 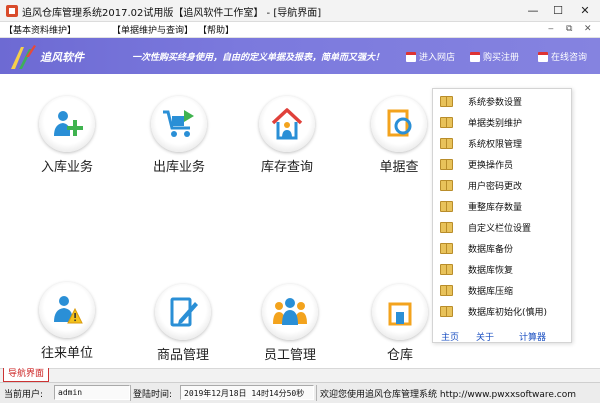 I want to click on popup-item-system-params: 系统参数设置, so click(x=481, y=101).